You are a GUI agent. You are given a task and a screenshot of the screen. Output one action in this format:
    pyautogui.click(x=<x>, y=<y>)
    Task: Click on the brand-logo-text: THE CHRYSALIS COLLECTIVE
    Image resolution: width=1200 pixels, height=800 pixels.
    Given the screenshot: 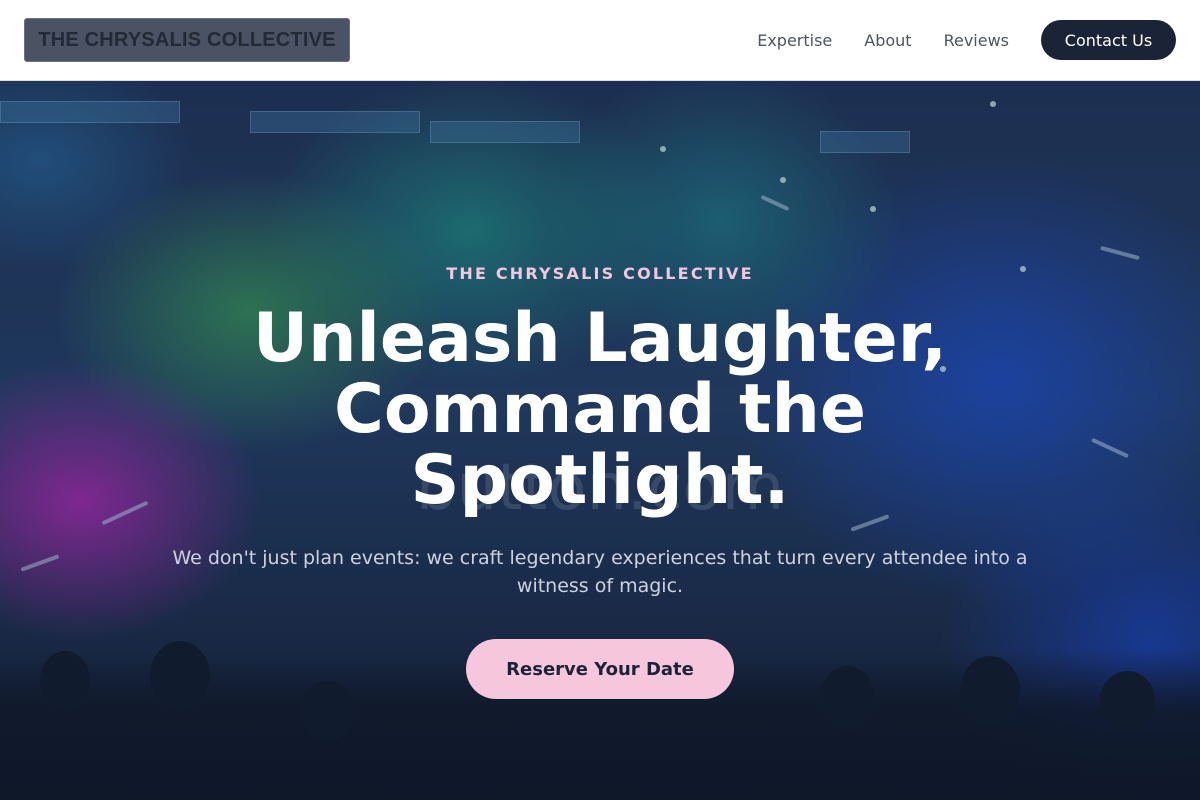 What is the action you would take?
    pyautogui.click(x=187, y=39)
    